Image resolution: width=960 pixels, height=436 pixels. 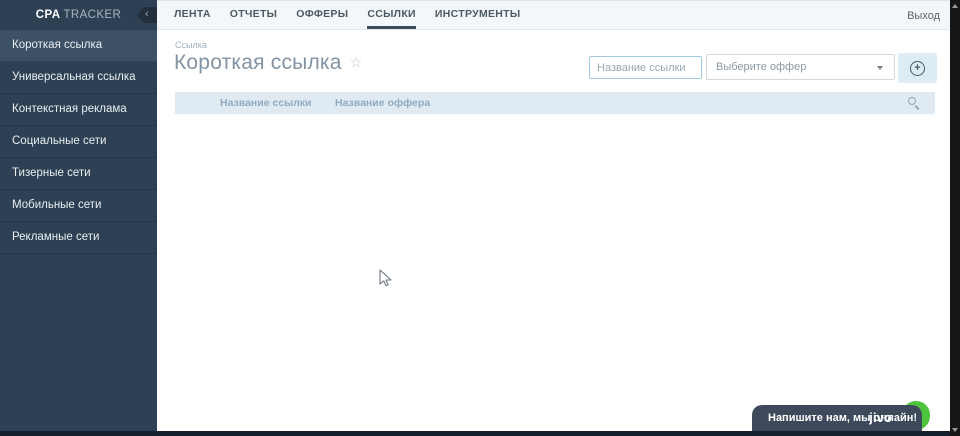 I want to click on chat-widget-pill: Напишите нам, мы онлайн! jivo, so click(x=837, y=418).